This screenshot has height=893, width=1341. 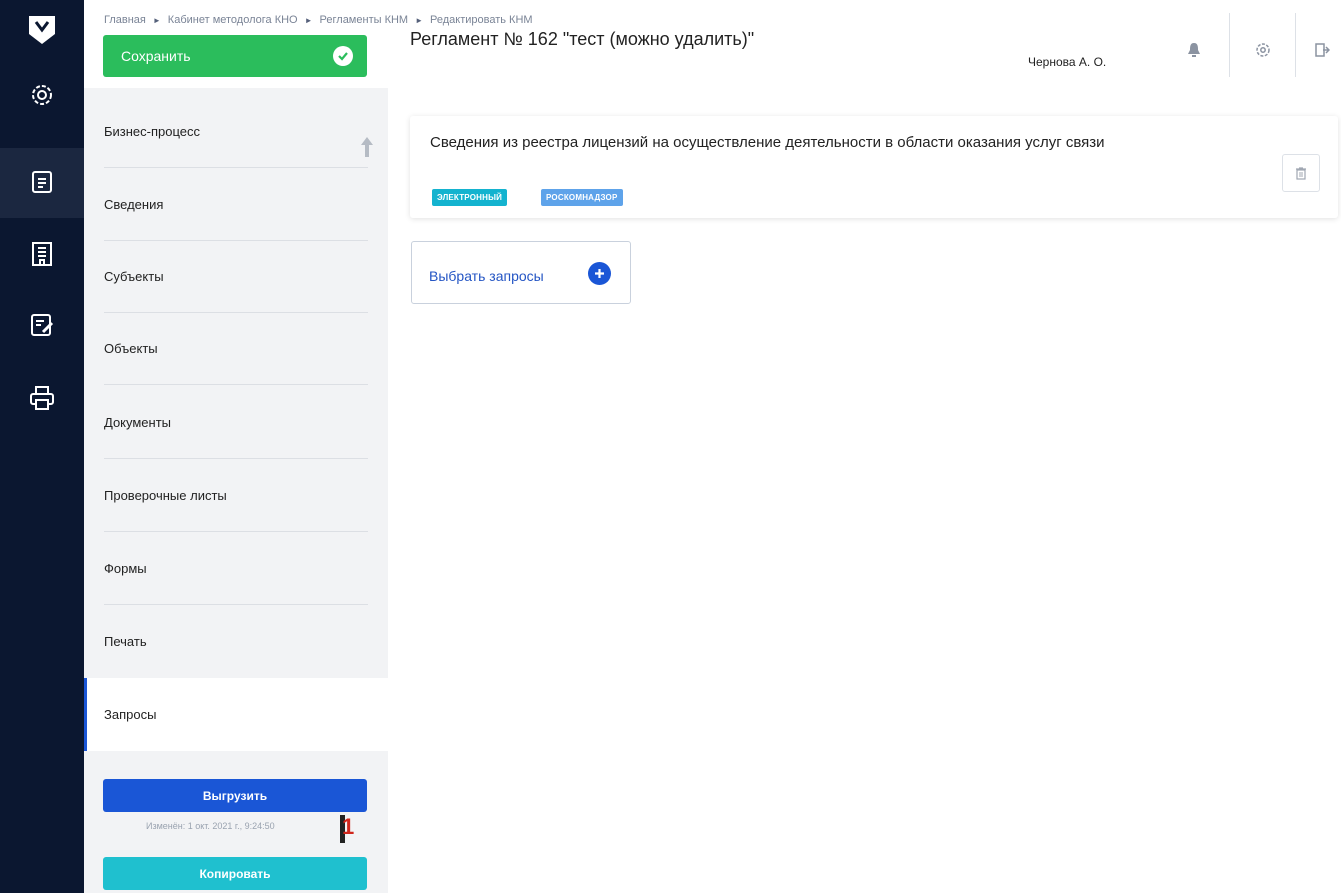 I want to click on section-item-subjects: Субъекты, so click(x=236, y=276).